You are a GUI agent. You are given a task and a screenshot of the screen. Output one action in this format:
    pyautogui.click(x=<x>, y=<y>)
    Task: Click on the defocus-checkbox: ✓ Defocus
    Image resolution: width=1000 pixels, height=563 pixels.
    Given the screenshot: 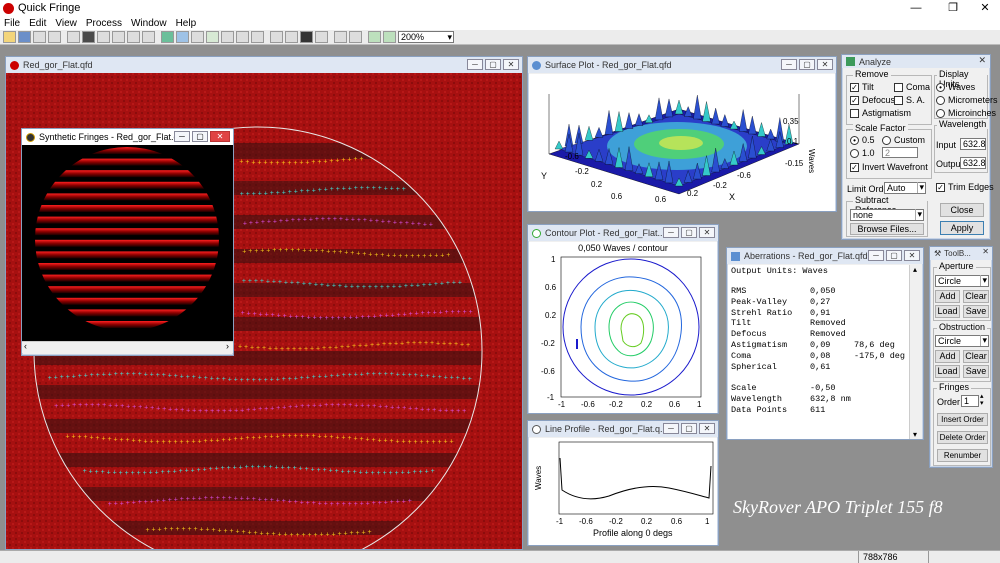 What is the action you would take?
    pyautogui.click(x=872, y=100)
    